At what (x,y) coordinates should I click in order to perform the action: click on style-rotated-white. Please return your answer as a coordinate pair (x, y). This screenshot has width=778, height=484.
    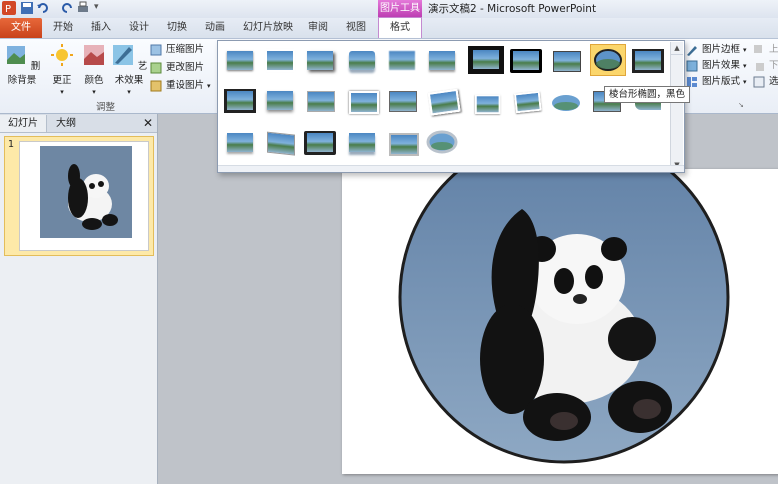
    Looking at the image, I should click on (442, 101).